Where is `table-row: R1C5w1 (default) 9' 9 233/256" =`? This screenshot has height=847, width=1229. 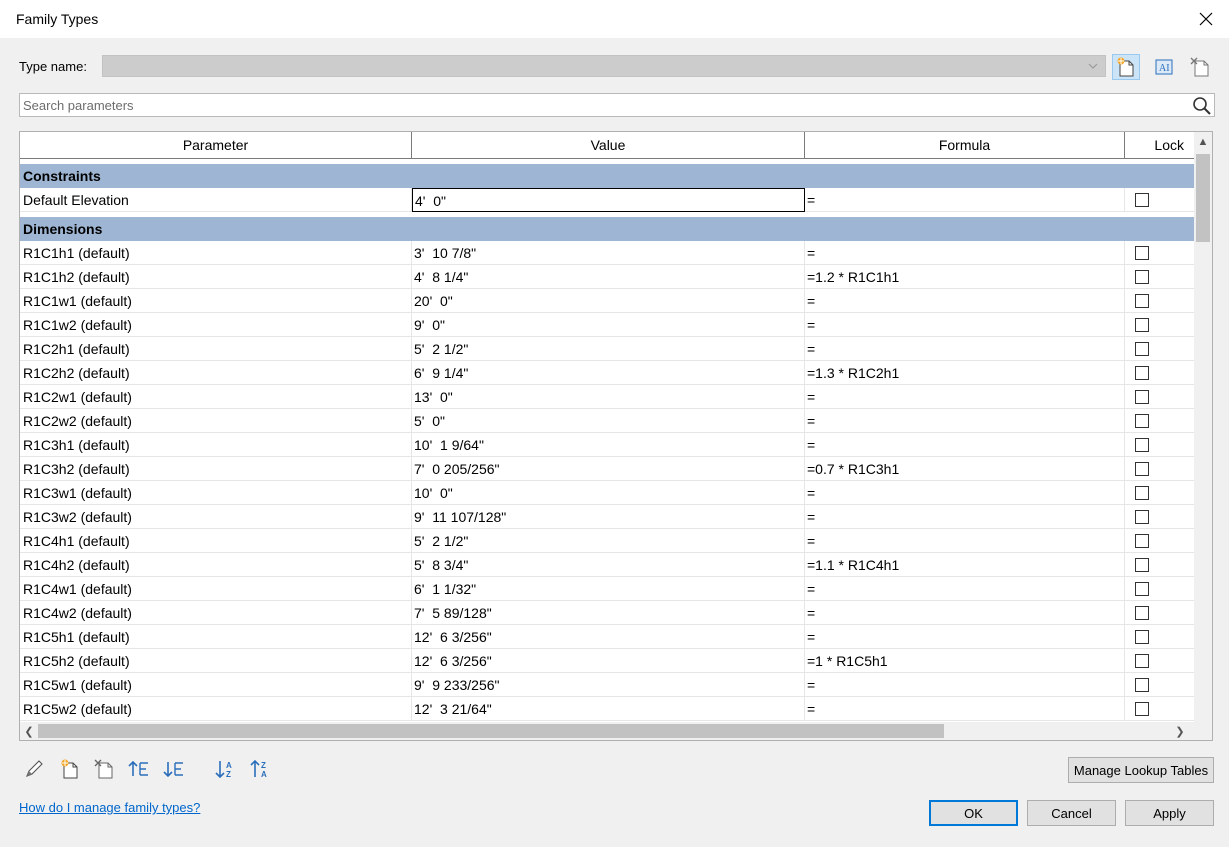 table-row: R1C5w1 (default) 9' 9 233/256" = is located at coordinates (607, 685).